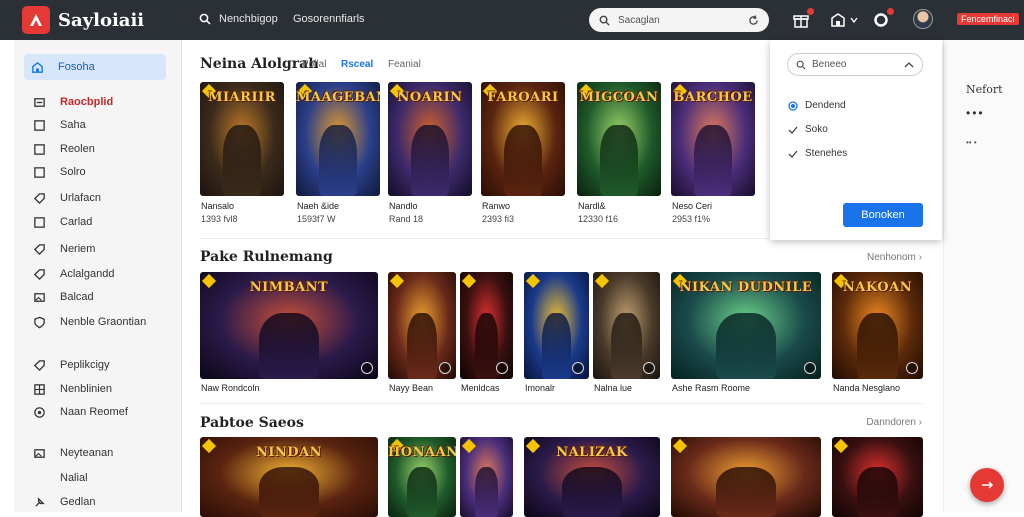 The height and width of the screenshot is (517, 1024). I want to click on search-input: Sacaglan, so click(679, 20).